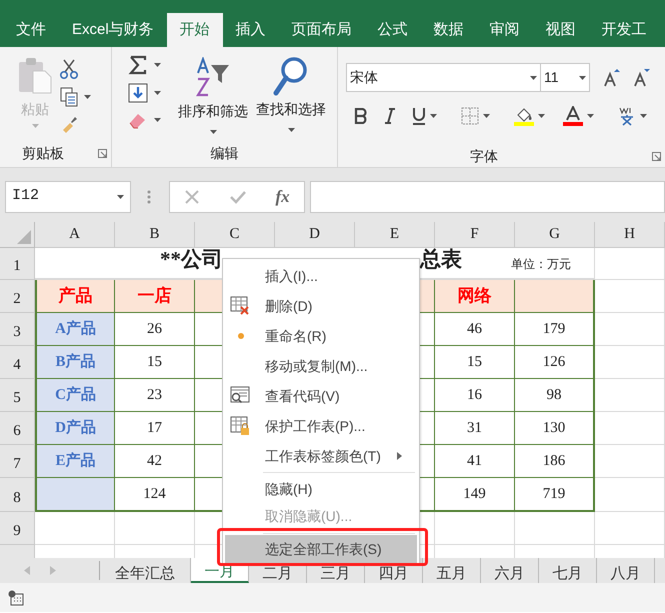  What do you see at coordinates (315, 235) in the screenshot?
I see `column-header: D` at bounding box center [315, 235].